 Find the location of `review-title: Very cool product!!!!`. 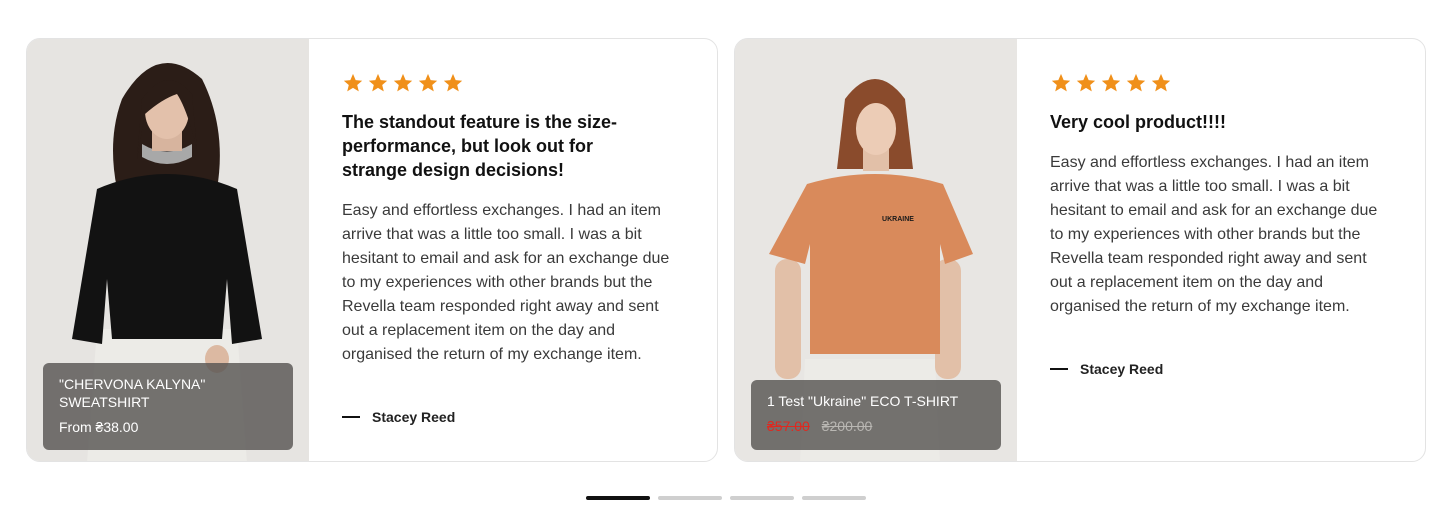

review-title: Very cool product!!!! is located at coordinates (1138, 122).